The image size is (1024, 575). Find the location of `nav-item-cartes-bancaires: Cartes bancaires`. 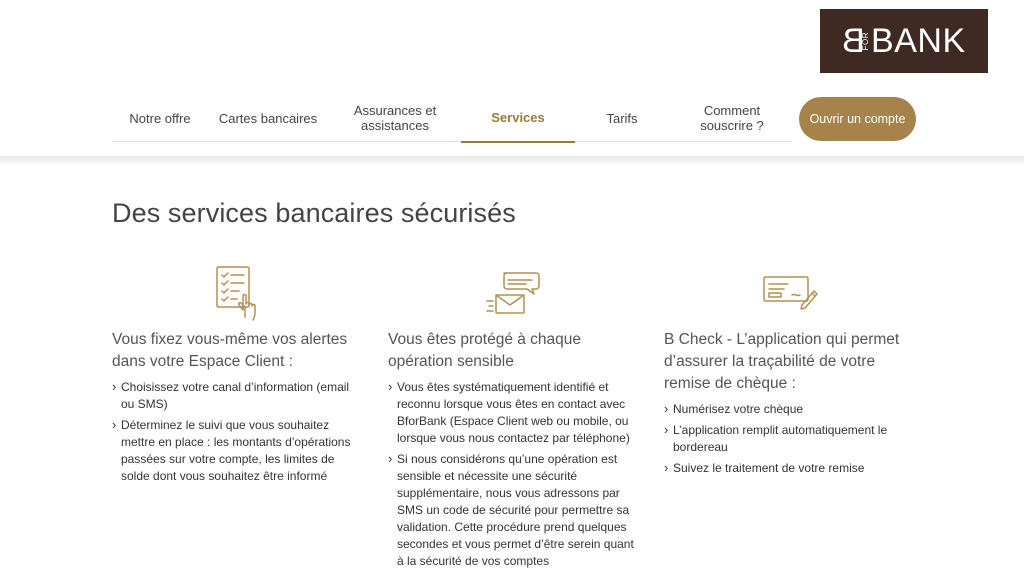

nav-item-cartes-bancaires: Cartes bancaires is located at coordinates (268, 118).